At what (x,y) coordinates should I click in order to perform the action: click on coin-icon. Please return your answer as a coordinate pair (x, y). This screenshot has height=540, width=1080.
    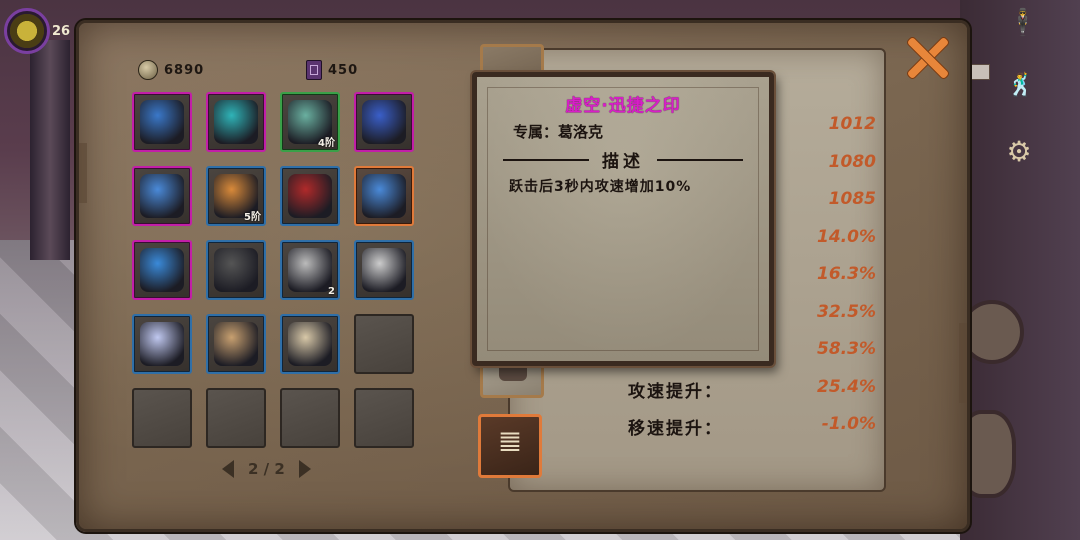
    Looking at the image, I should click on (148, 70).